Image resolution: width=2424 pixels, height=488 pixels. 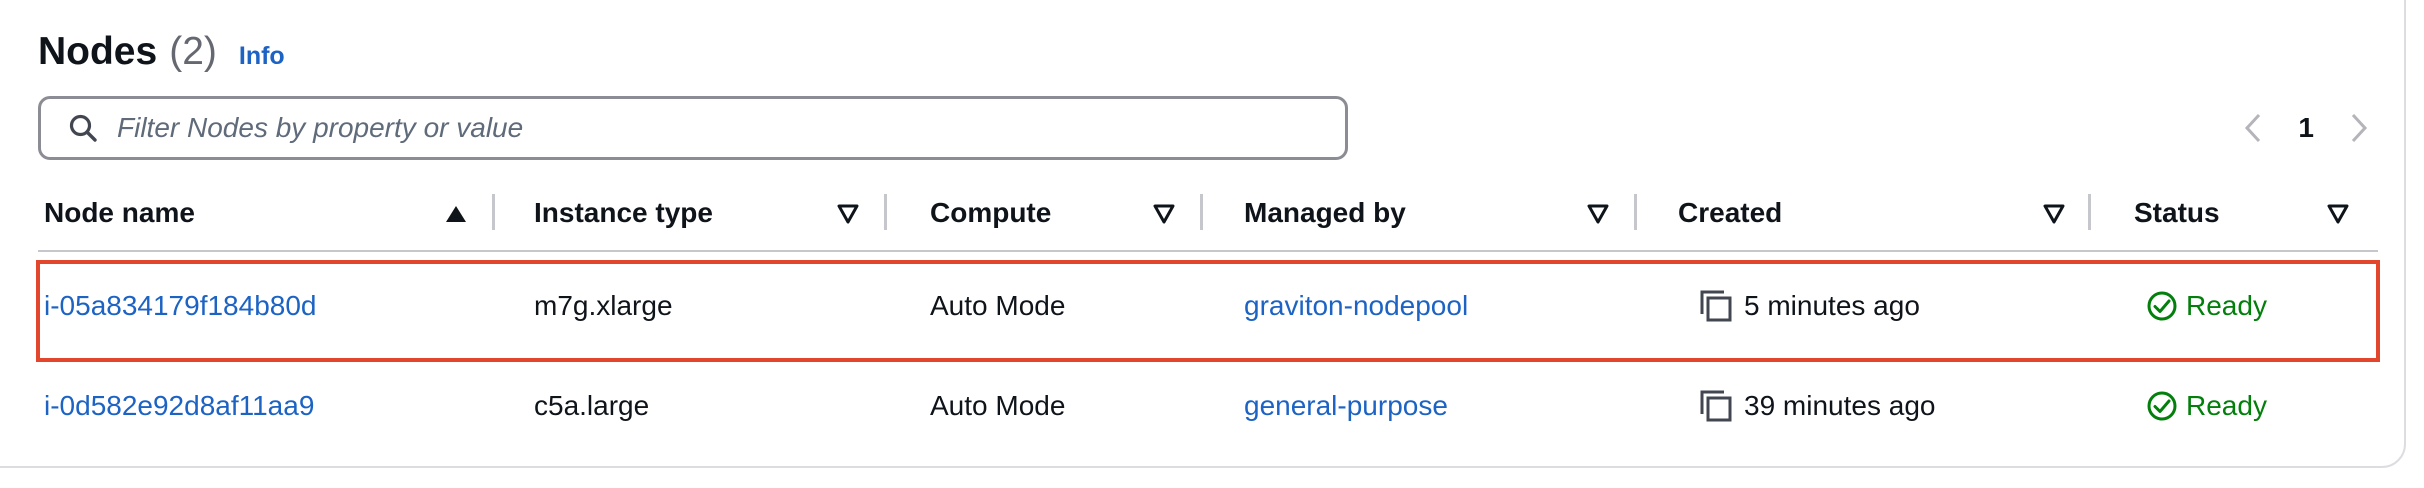 What do you see at coordinates (1716, 406) in the screenshot?
I see `copy-icon` at bounding box center [1716, 406].